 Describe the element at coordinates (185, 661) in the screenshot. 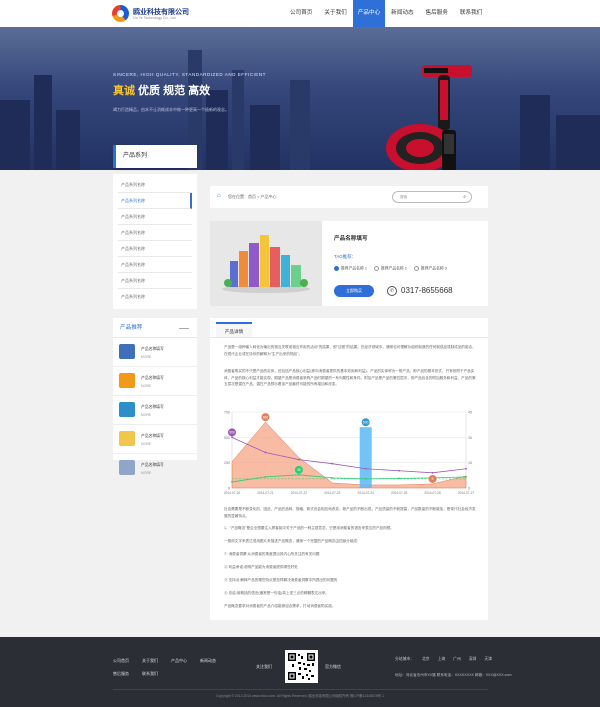

I see `footer-link: 产品中心` at that location.